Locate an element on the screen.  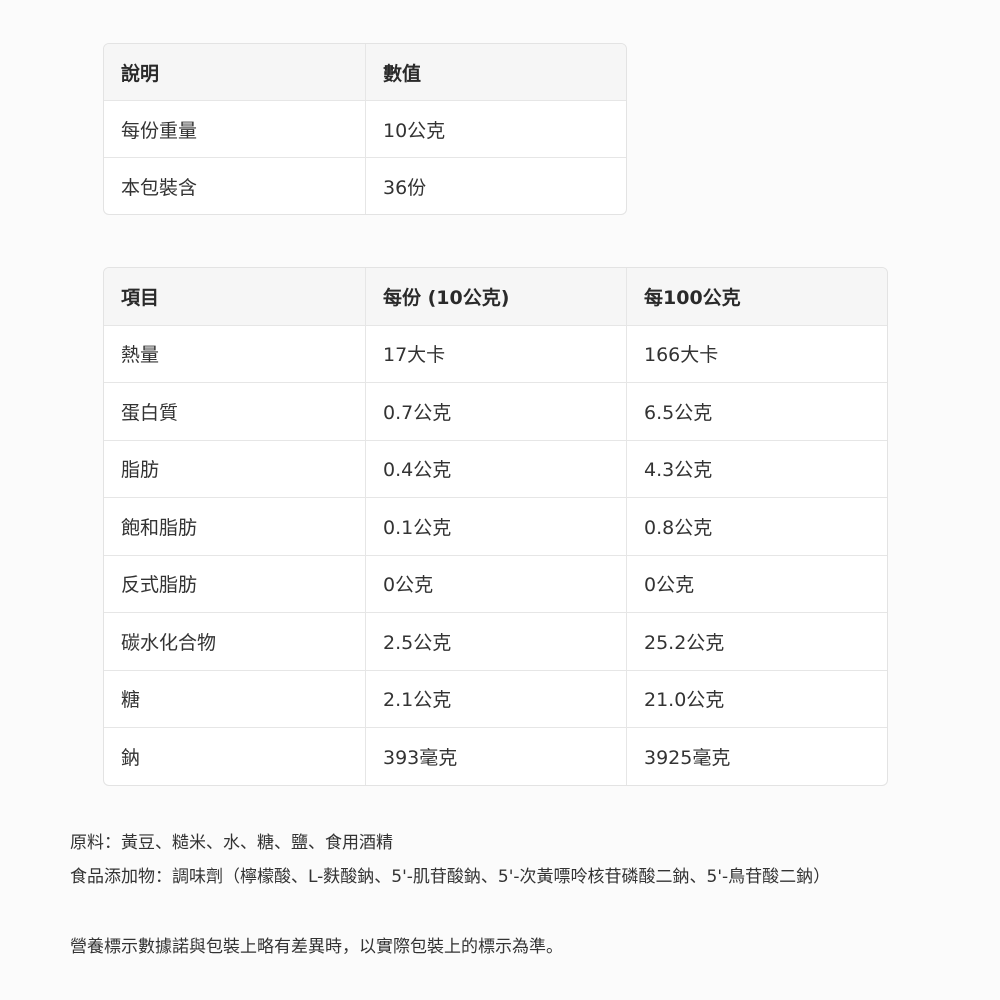
serving-header-value: 數值 is located at coordinates (495, 72).